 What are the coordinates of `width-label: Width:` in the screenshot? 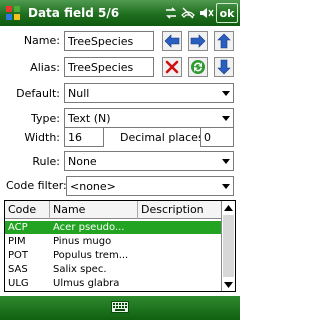 It's located at (42, 137).